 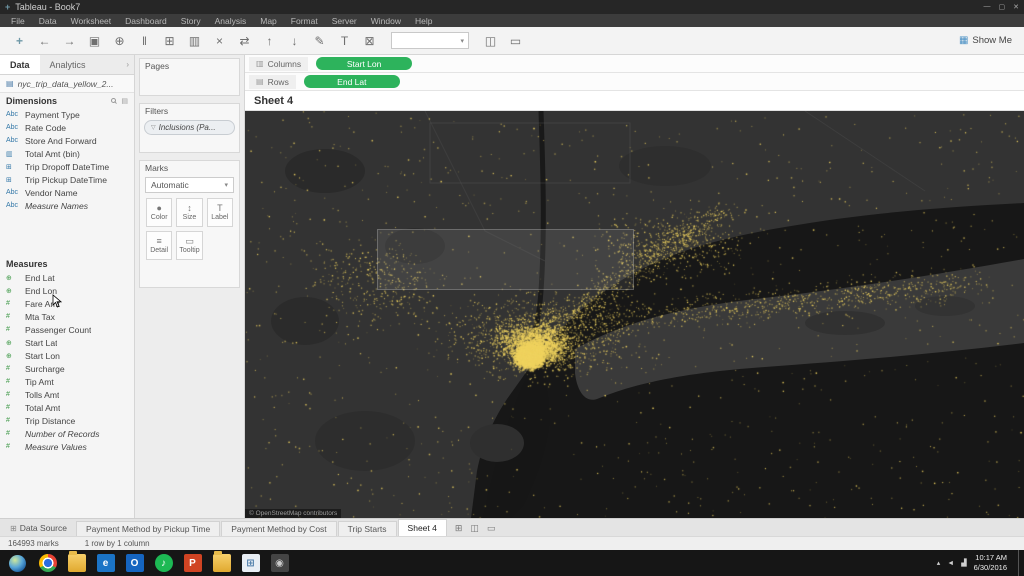 What do you see at coordinates (194, 40) in the screenshot?
I see `duplicate-sheet-button: ▥` at bounding box center [194, 40].